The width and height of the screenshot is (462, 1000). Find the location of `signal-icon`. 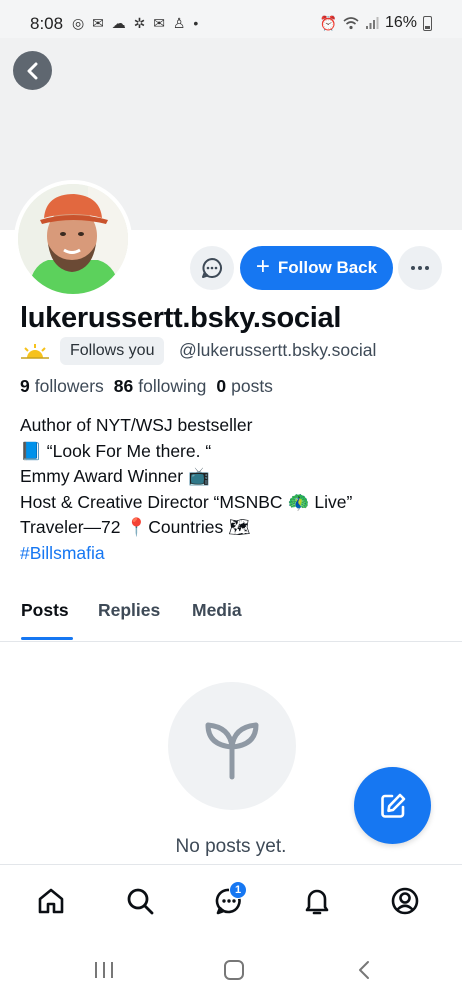

signal-icon is located at coordinates (372, 23).